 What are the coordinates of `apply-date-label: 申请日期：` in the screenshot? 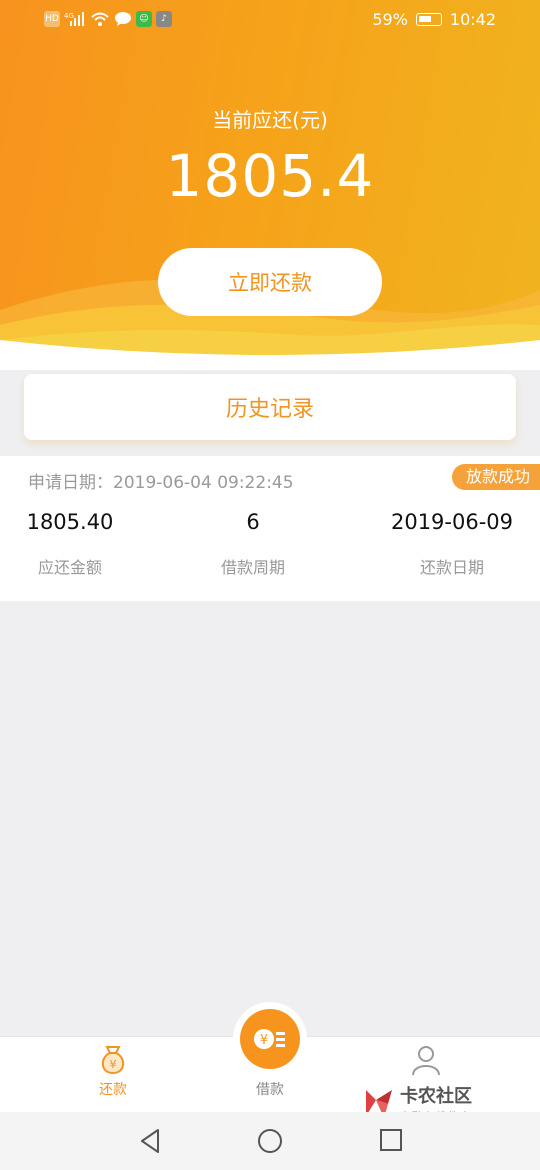 It's located at (70, 483).